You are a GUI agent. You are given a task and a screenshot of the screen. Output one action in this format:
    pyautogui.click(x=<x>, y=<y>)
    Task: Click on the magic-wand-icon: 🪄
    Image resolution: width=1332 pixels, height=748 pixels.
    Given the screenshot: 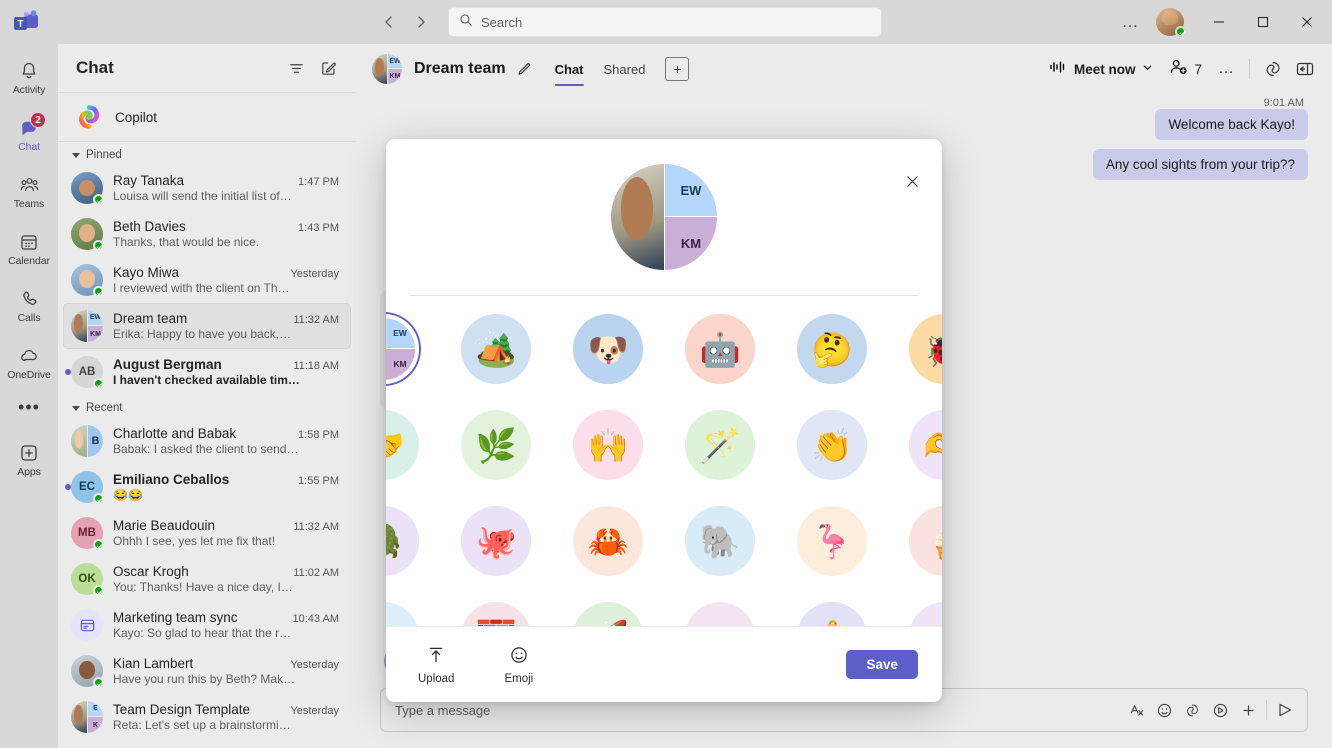 What is the action you would take?
    pyautogui.click(x=720, y=445)
    